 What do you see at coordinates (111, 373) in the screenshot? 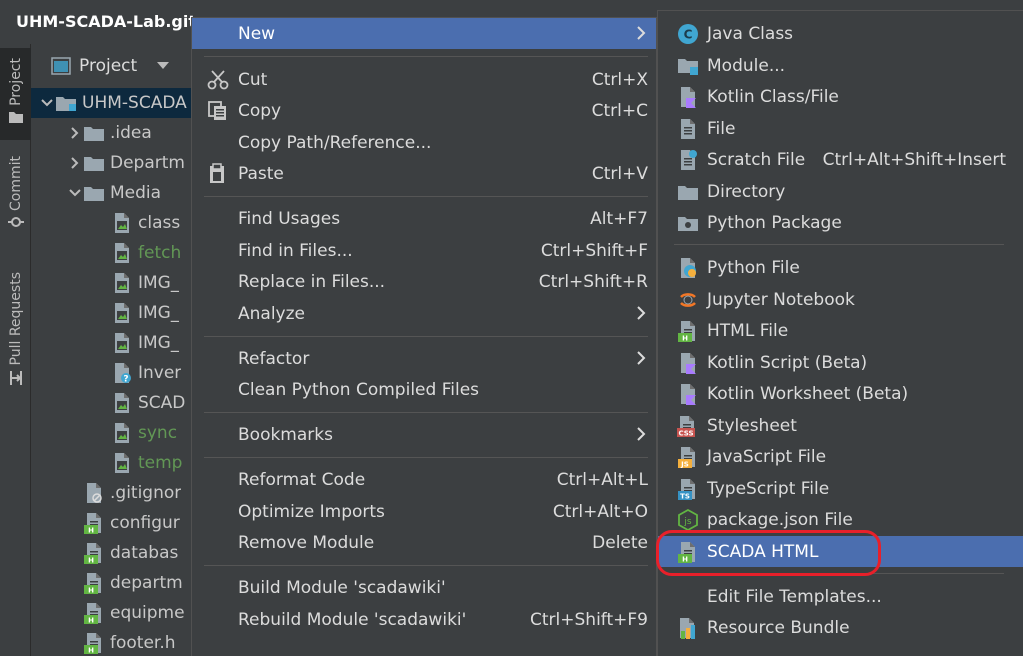
I see `tree-node: ? Inver` at bounding box center [111, 373].